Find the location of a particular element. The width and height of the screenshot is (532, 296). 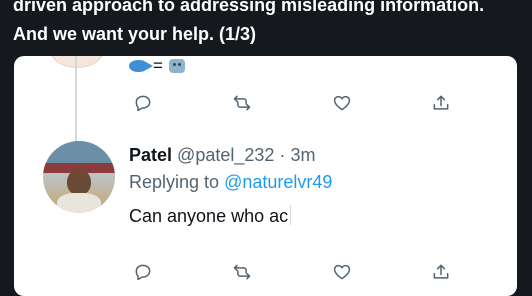

replying-to-line: Replying to @naturelvr49 is located at coordinates (230, 182).